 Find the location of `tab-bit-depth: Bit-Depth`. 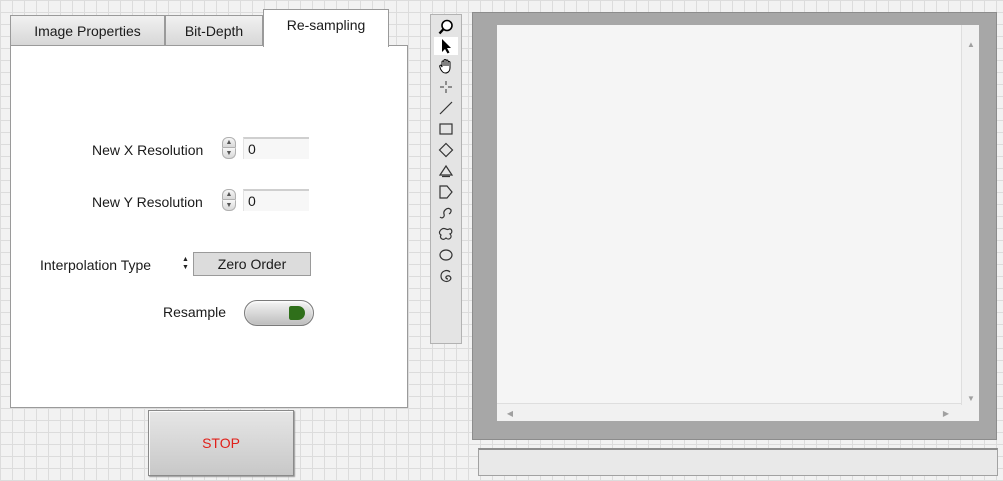

tab-bit-depth: Bit-Depth is located at coordinates (214, 30).